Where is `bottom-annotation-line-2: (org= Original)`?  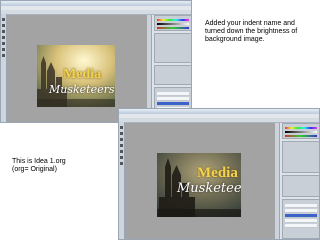 bottom-annotation-line-2: (org= Original) is located at coordinates (34, 169).